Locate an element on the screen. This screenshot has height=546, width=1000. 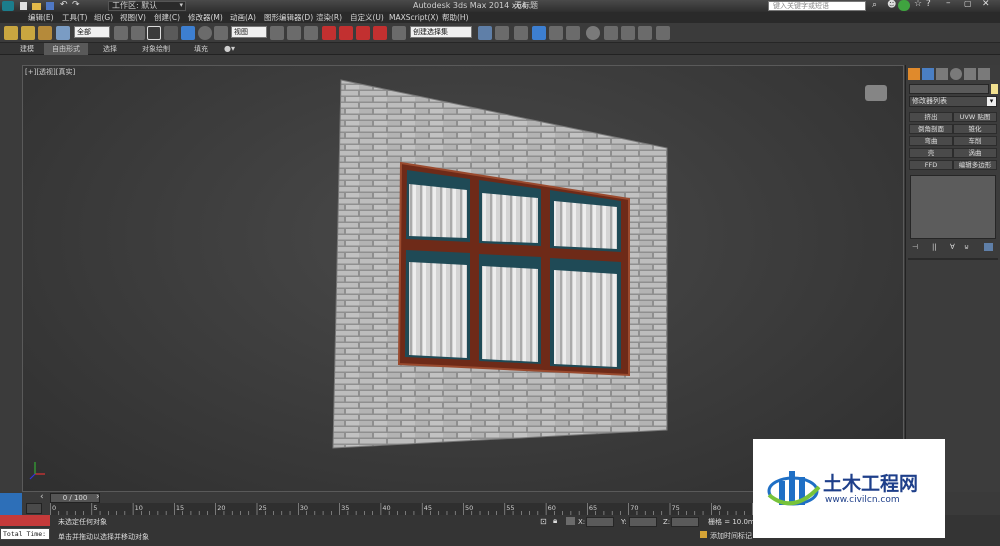
selection-lock-icon: ⊡ is located at coordinates (543, 521).